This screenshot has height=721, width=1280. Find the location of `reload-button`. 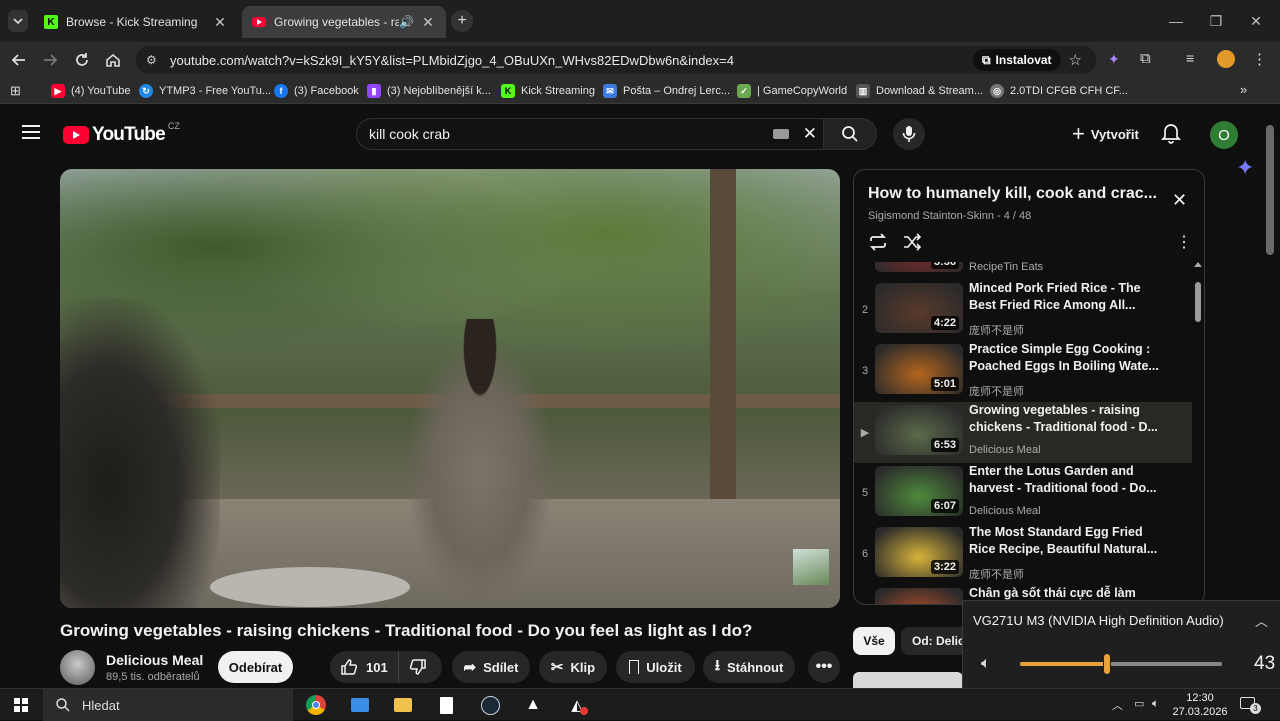

reload-button is located at coordinates (82, 60).